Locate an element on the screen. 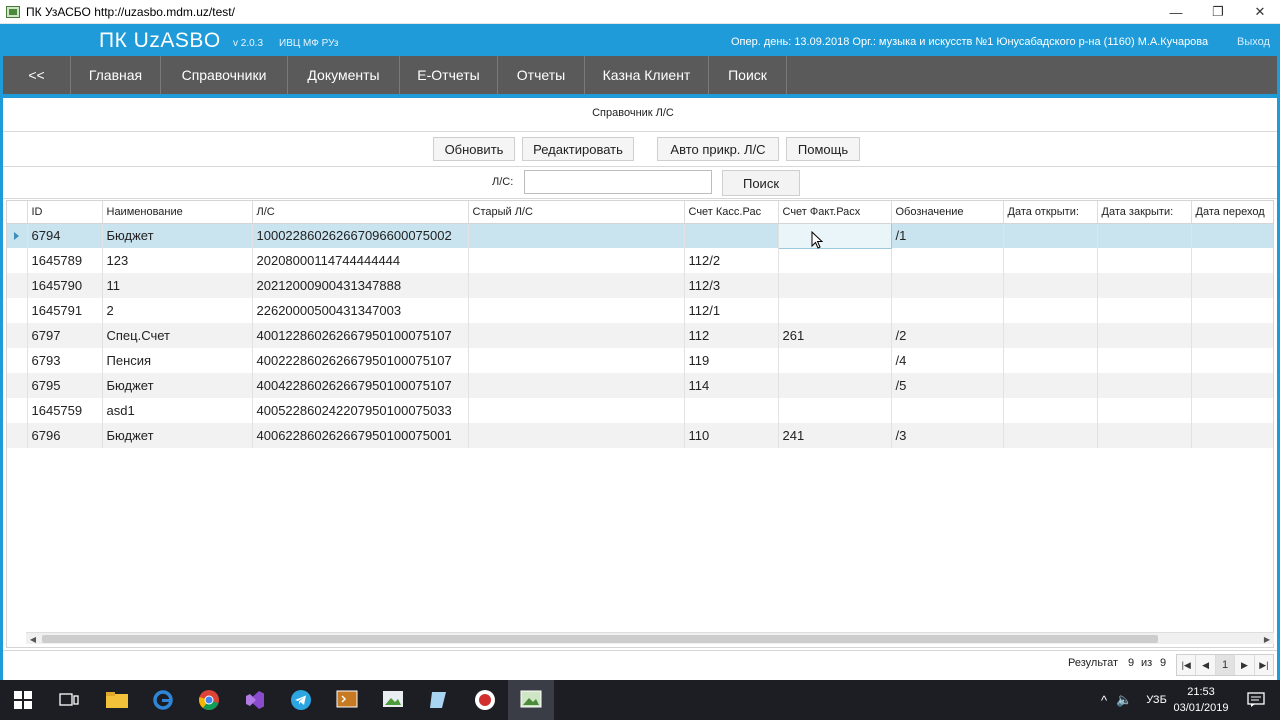 The height and width of the screenshot is (720, 1280). table-row: 1645791 2 22620000500431347003 112/1 is located at coordinates (640, 310).